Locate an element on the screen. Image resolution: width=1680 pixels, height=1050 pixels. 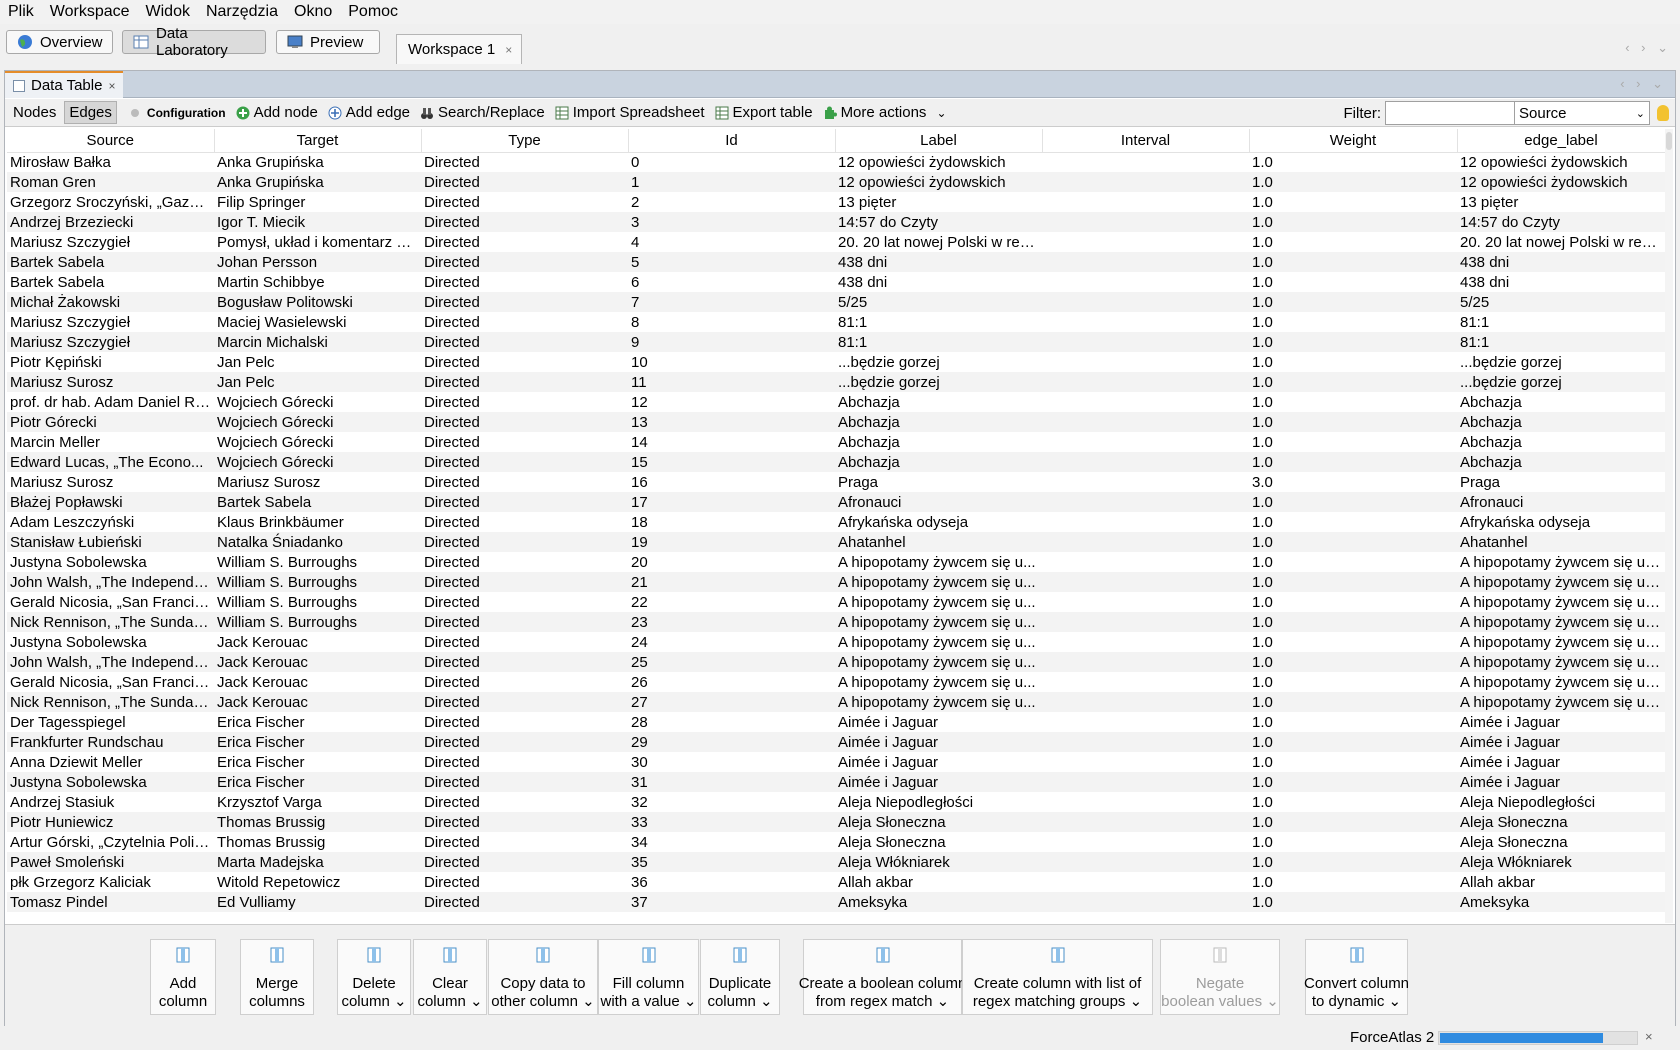
table-cell: 21 is located at coordinates (731, 582).